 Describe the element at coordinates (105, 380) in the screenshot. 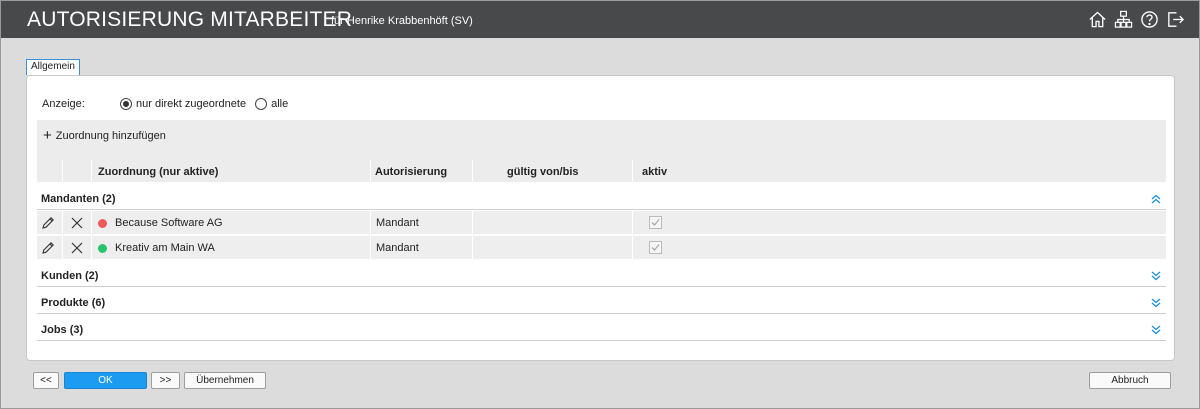

I see `ok-button: OK` at that location.